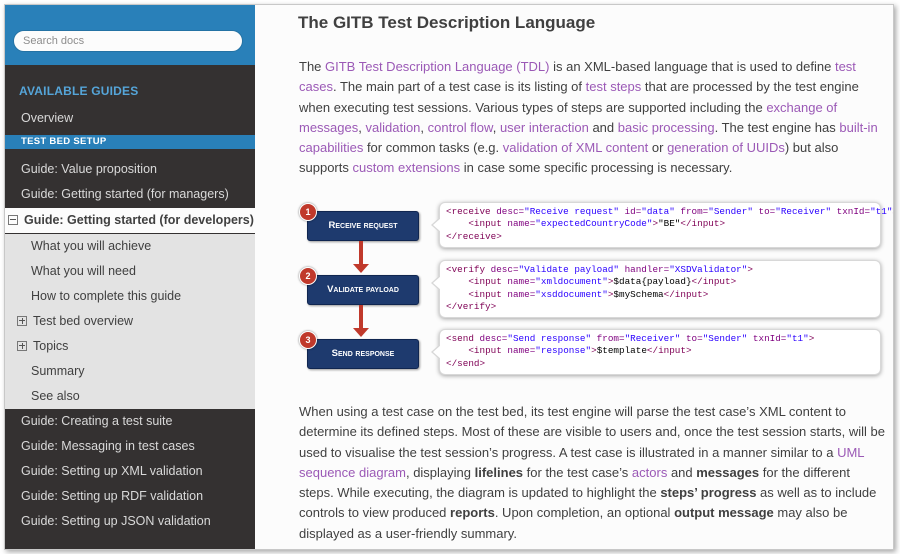 This screenshot has height=554, width=900. Describe the element at coordinates (571, 211) in the screenshot. I see `code-token: "Receive request"` at that location.